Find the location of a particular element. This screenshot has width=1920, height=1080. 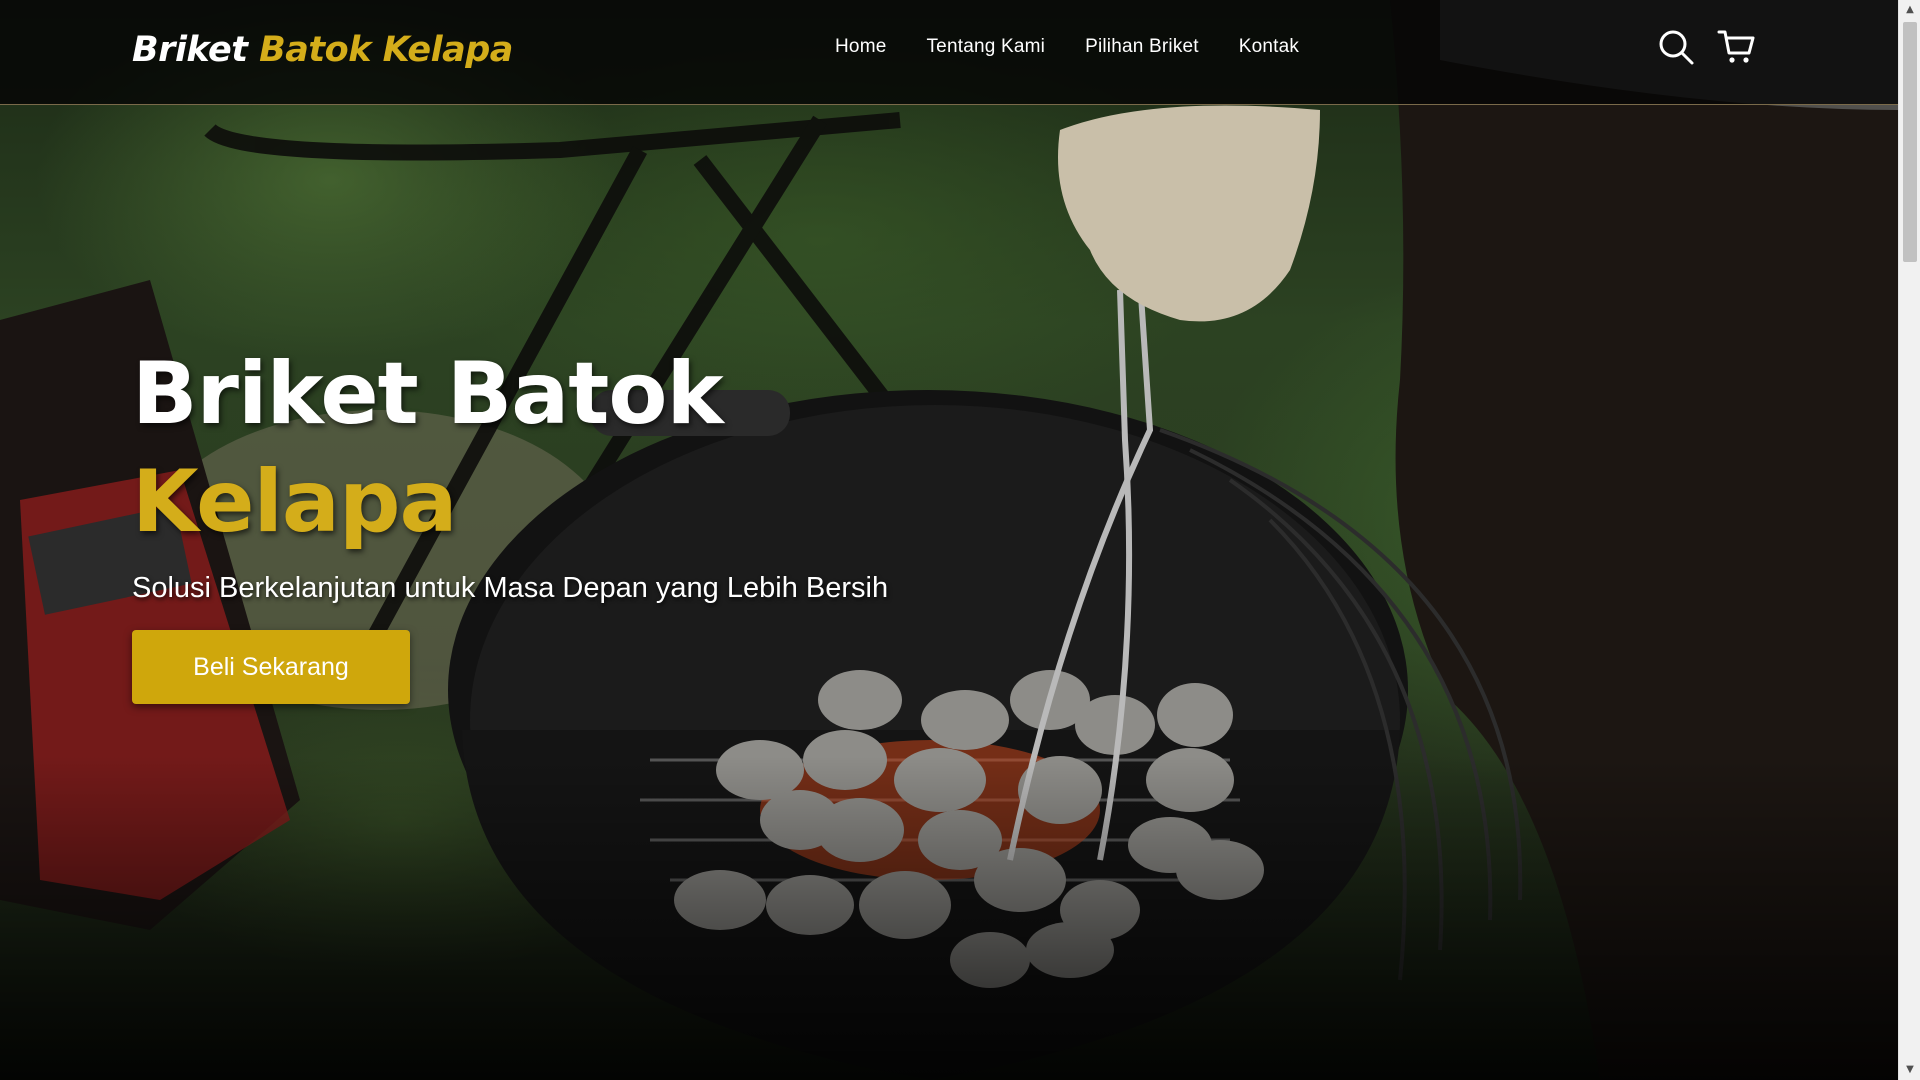

brand-logo: Briket Batok Kelapa is located at coordinates (322, 50).